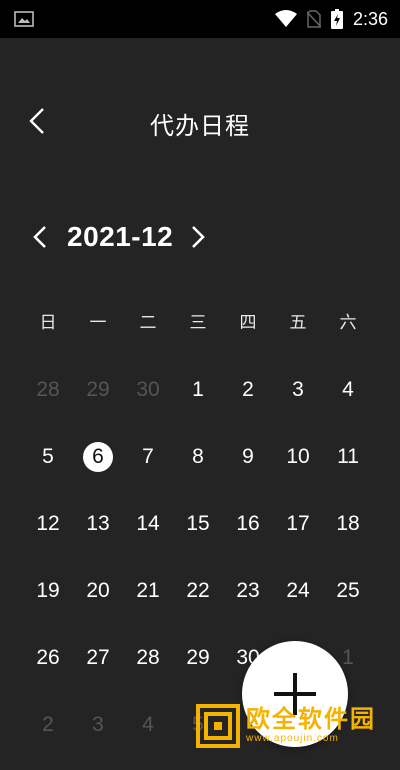 The width and height of the screenshot is (400, 770). Describe the element at coordinates (298, 322) in the screenshot. I see `weekday-fri: 五` at that location.